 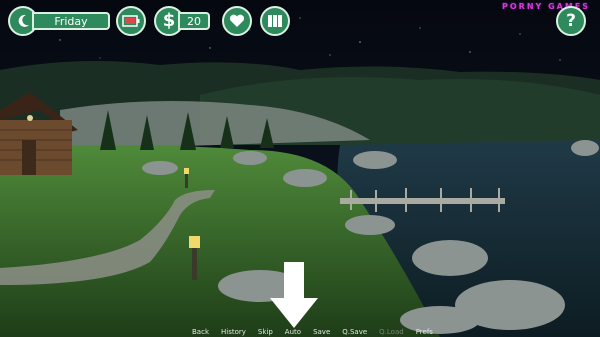 I want to click on quick-menu-prefs: Prefs, so click(x=424, y=332).